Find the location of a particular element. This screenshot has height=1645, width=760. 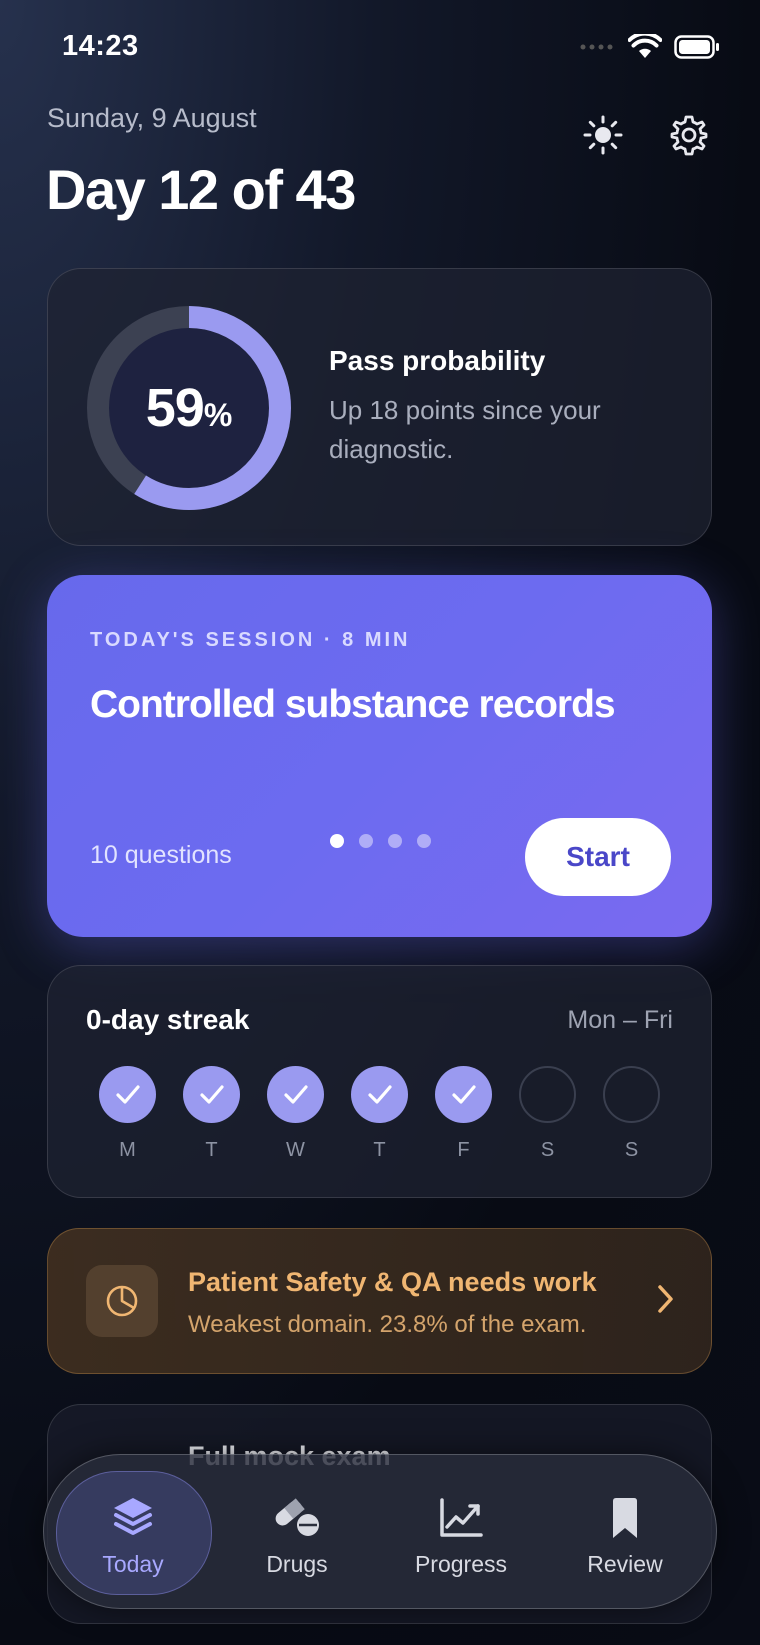

status-icons is located at coordinates (650, 47).